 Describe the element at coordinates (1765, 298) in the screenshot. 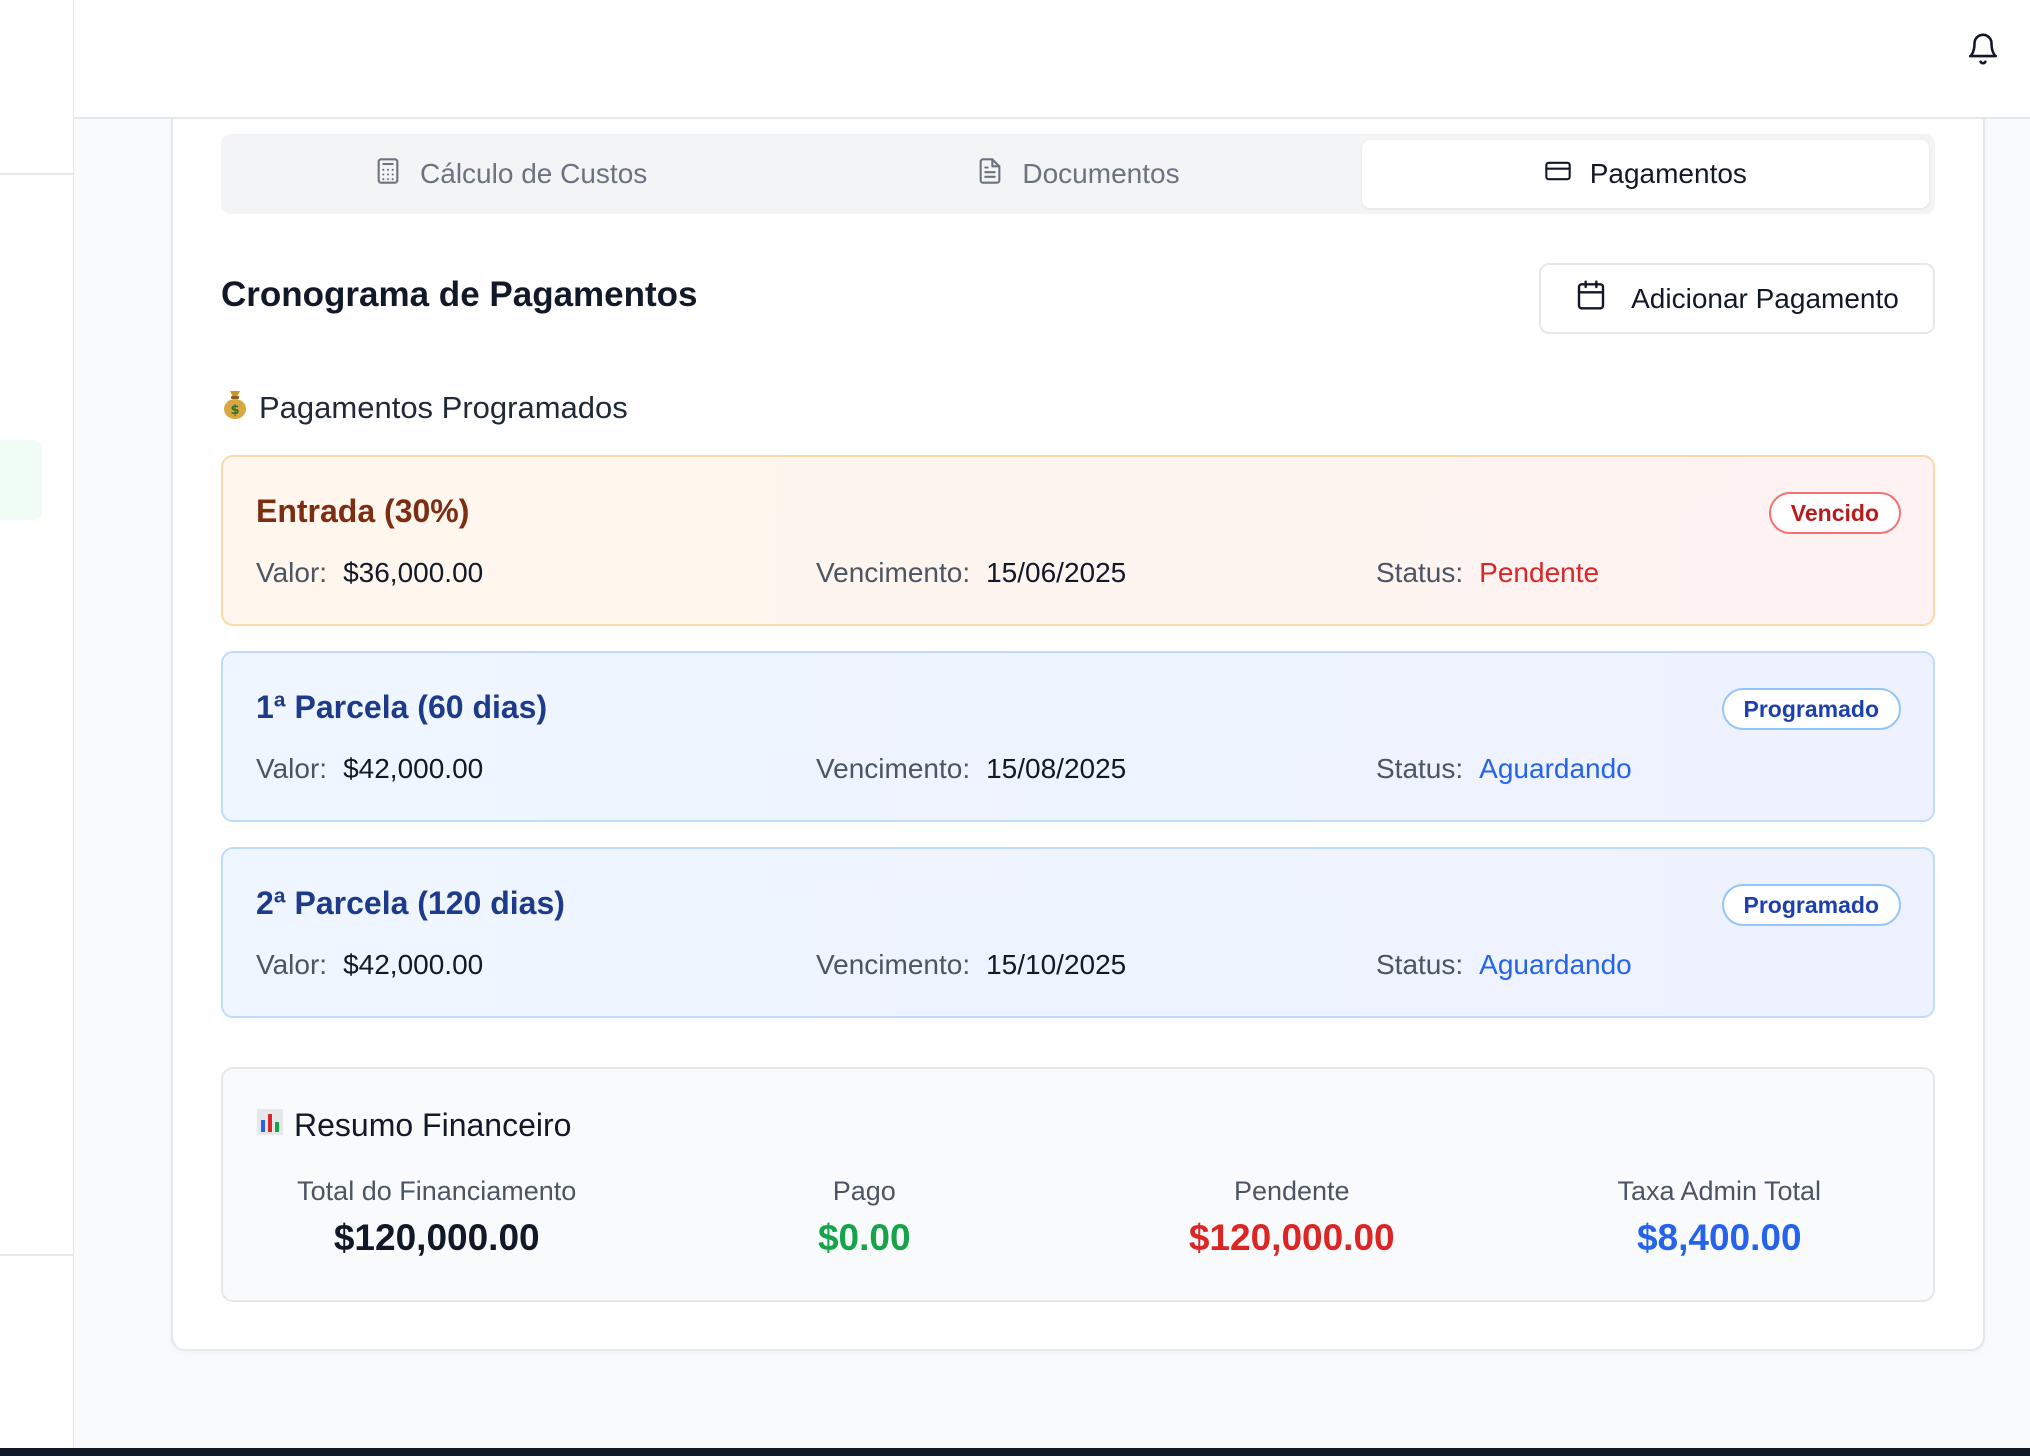

I see `add-payment-label: Adicionar Pagamento` at that location.